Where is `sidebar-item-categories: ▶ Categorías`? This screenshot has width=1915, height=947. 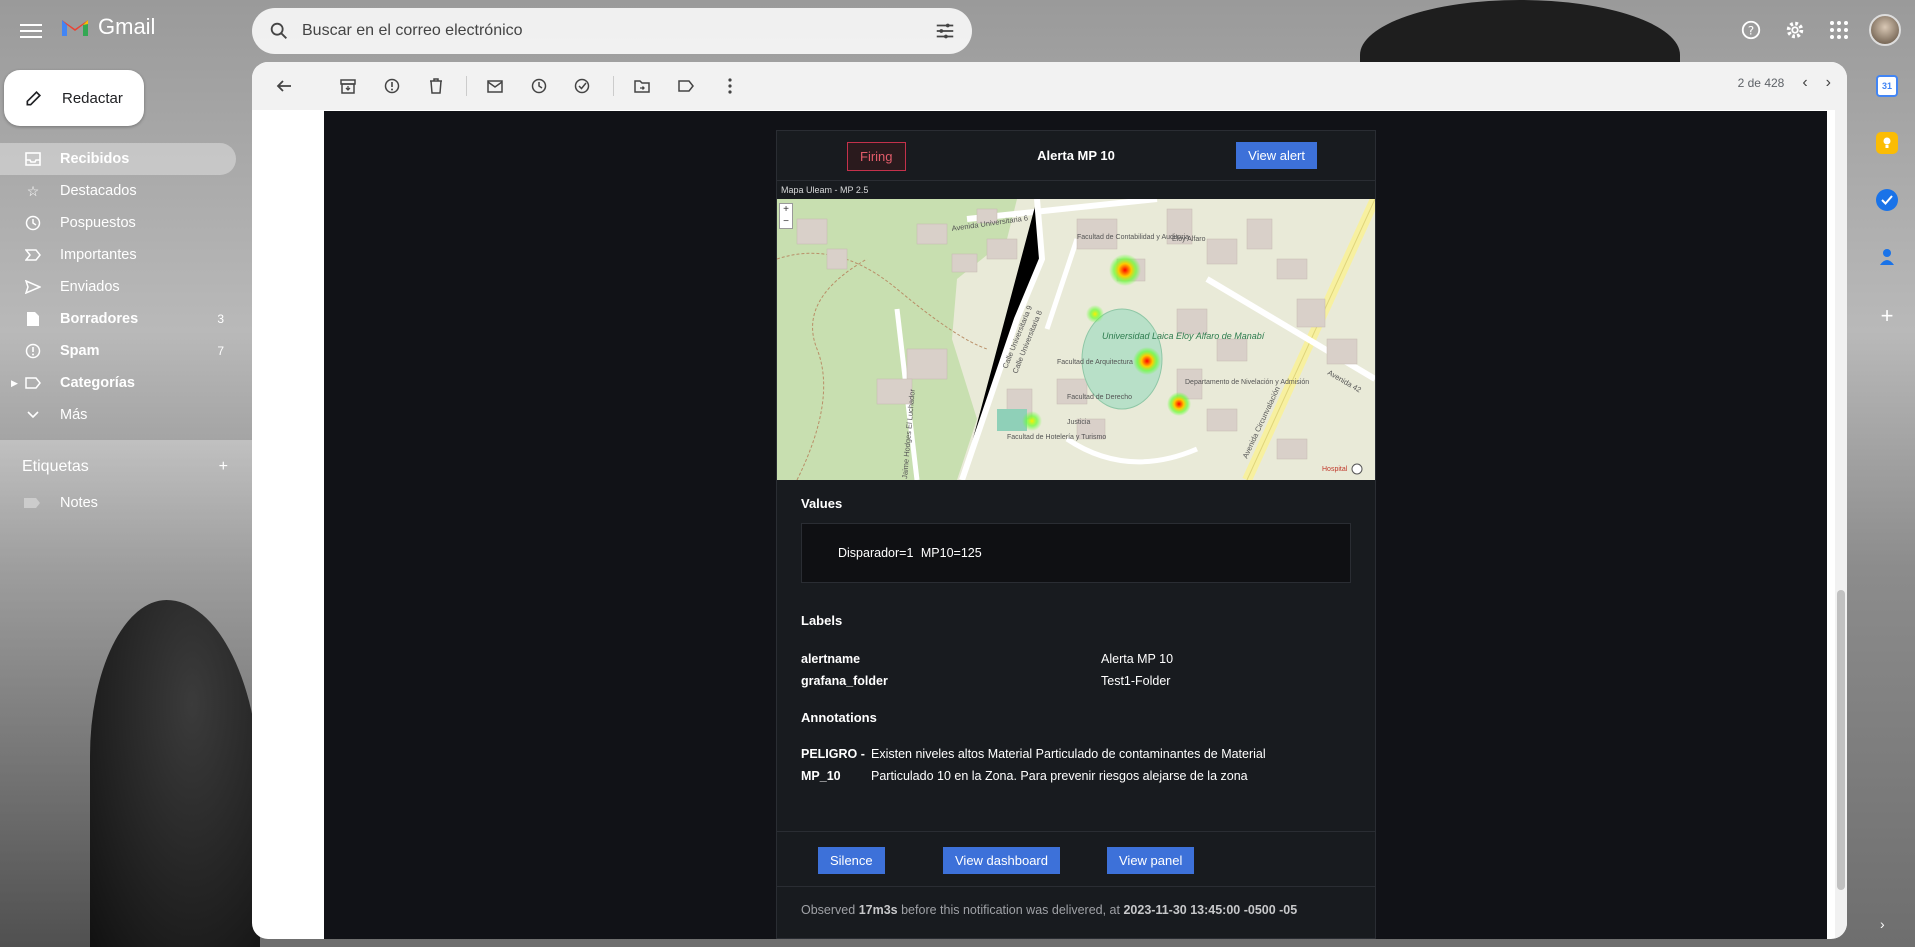
sidebar-item-categories: ▶ Categorías is located at coordinates (118, 383).